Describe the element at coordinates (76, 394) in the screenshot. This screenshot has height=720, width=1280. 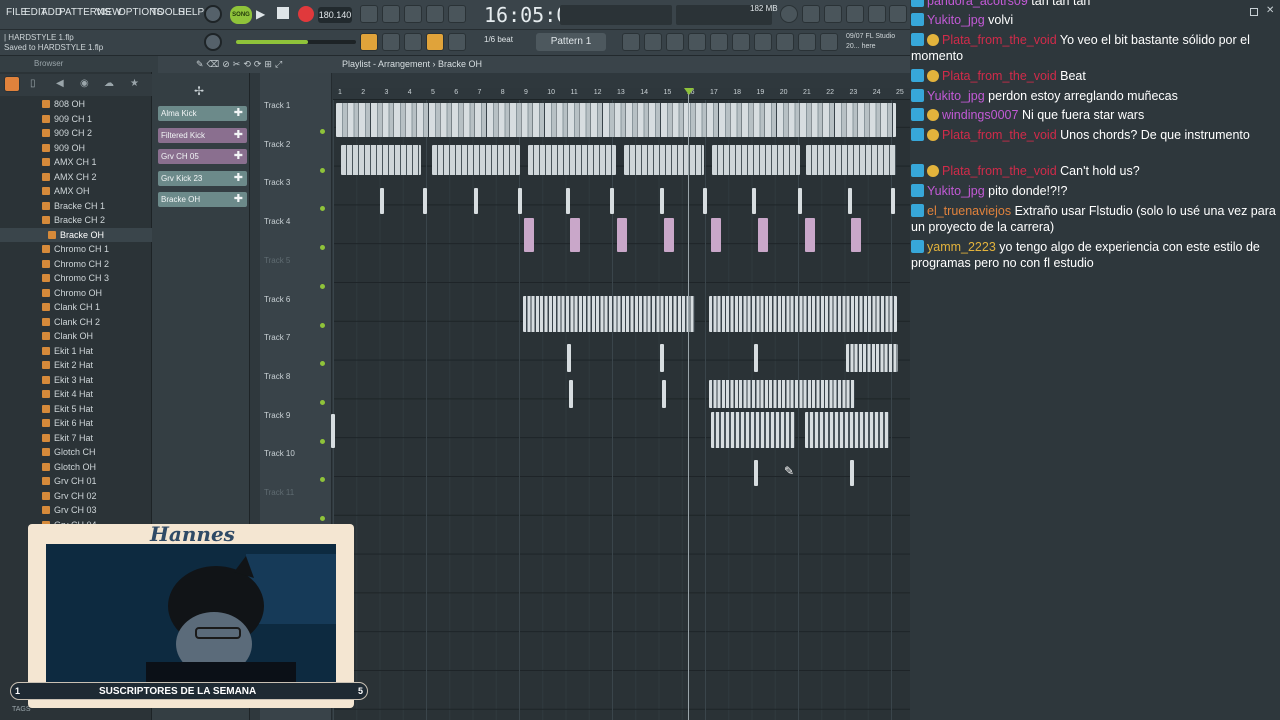
I see `browser-item: Ekit 4 Hat` at that location.